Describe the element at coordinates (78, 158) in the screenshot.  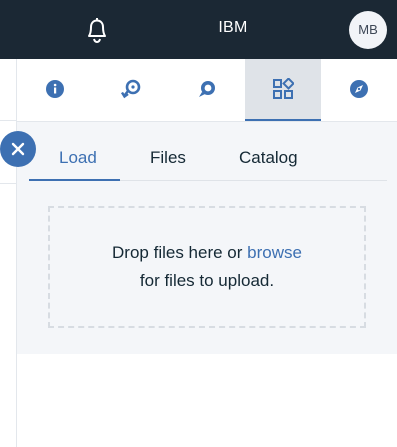
I see `tab-load: Load` at that location.